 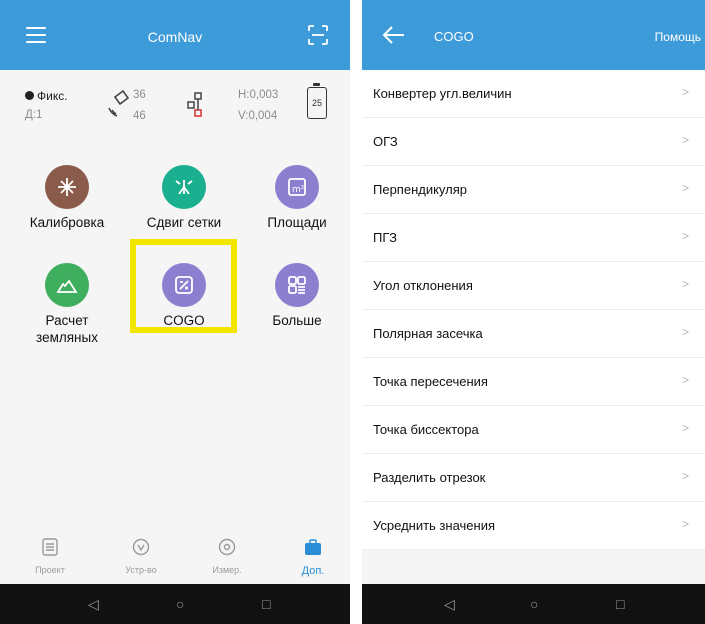 What do you see at coordinates (184, 187) in the screenshot?
I see `grid-shift-icon` at bounding box center [184, 187].